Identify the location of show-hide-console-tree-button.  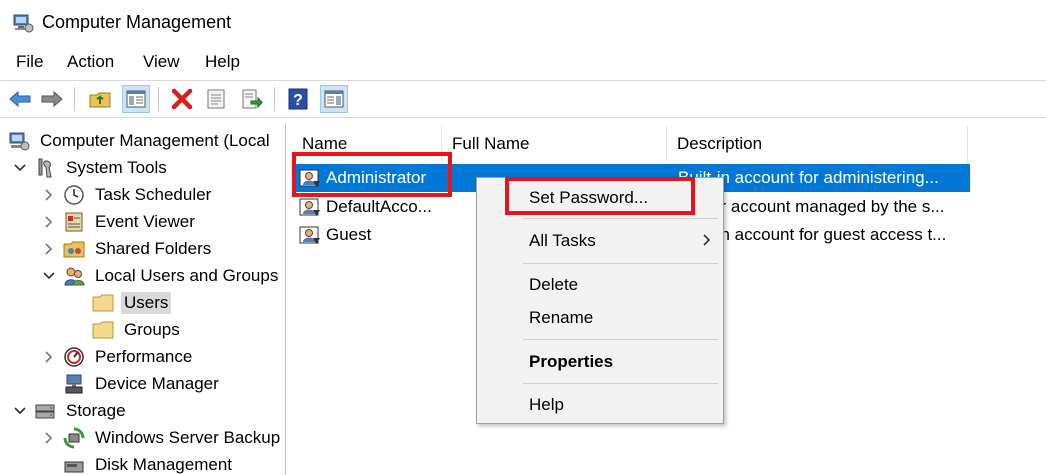
(136, 99).